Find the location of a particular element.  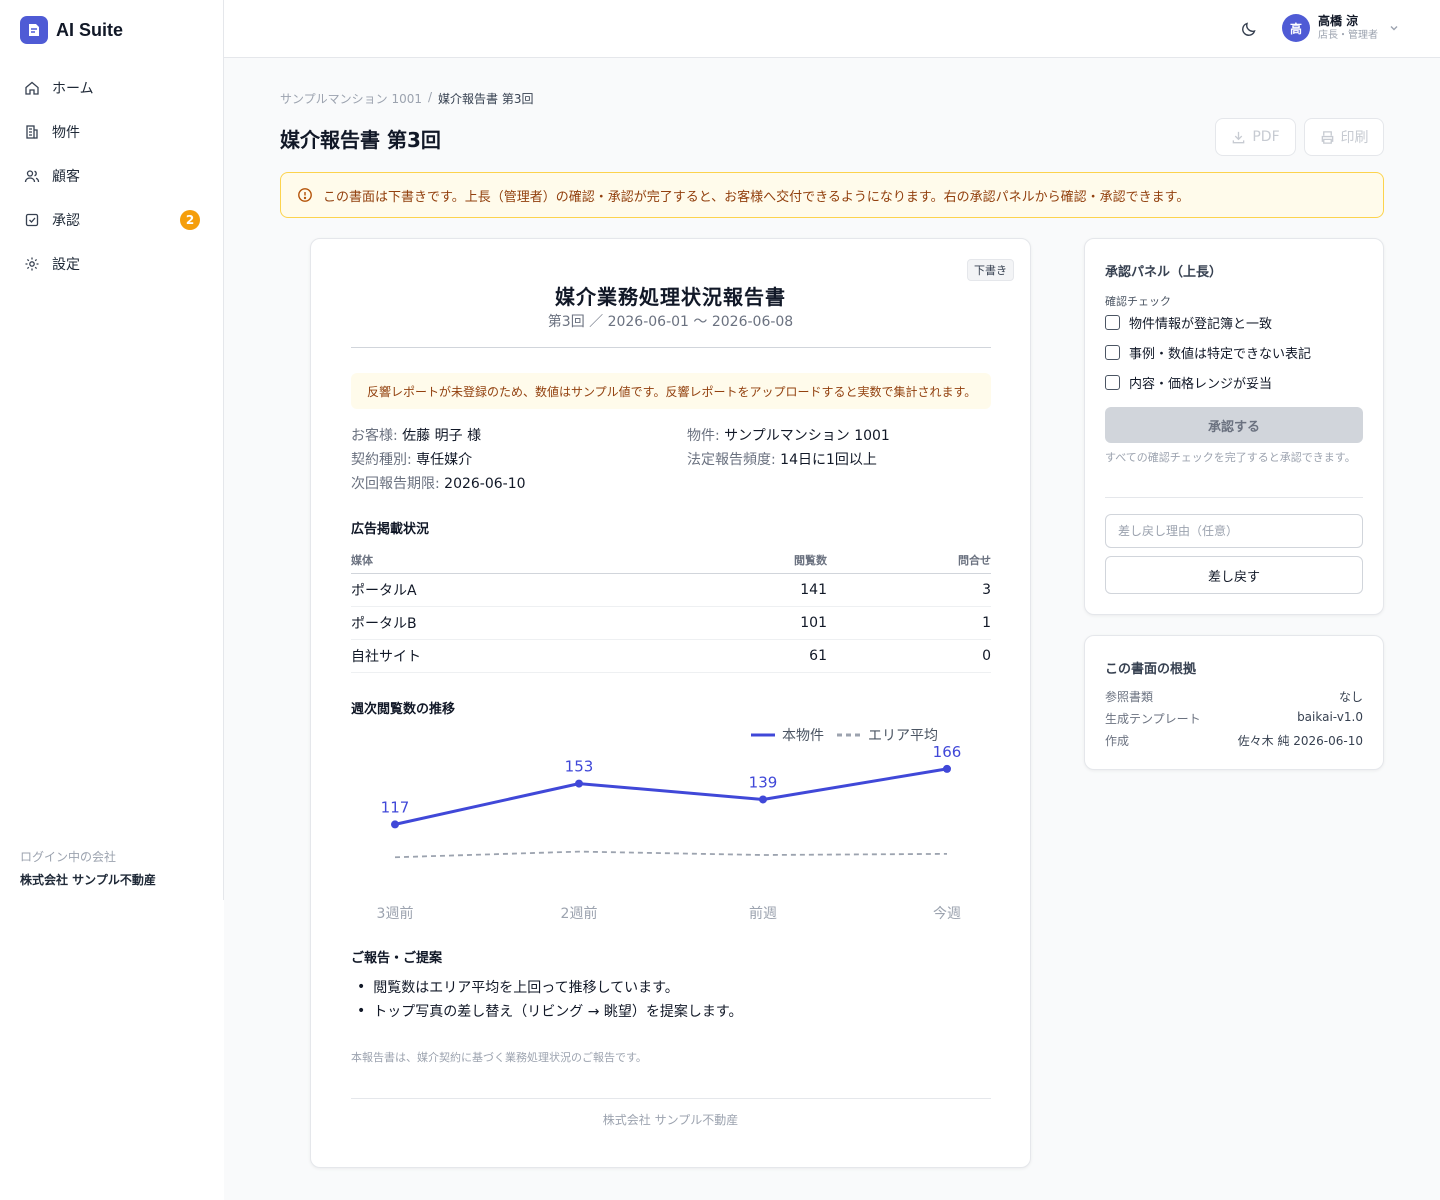

x-tick-label: 前週 is located at coordinates (763, 913).